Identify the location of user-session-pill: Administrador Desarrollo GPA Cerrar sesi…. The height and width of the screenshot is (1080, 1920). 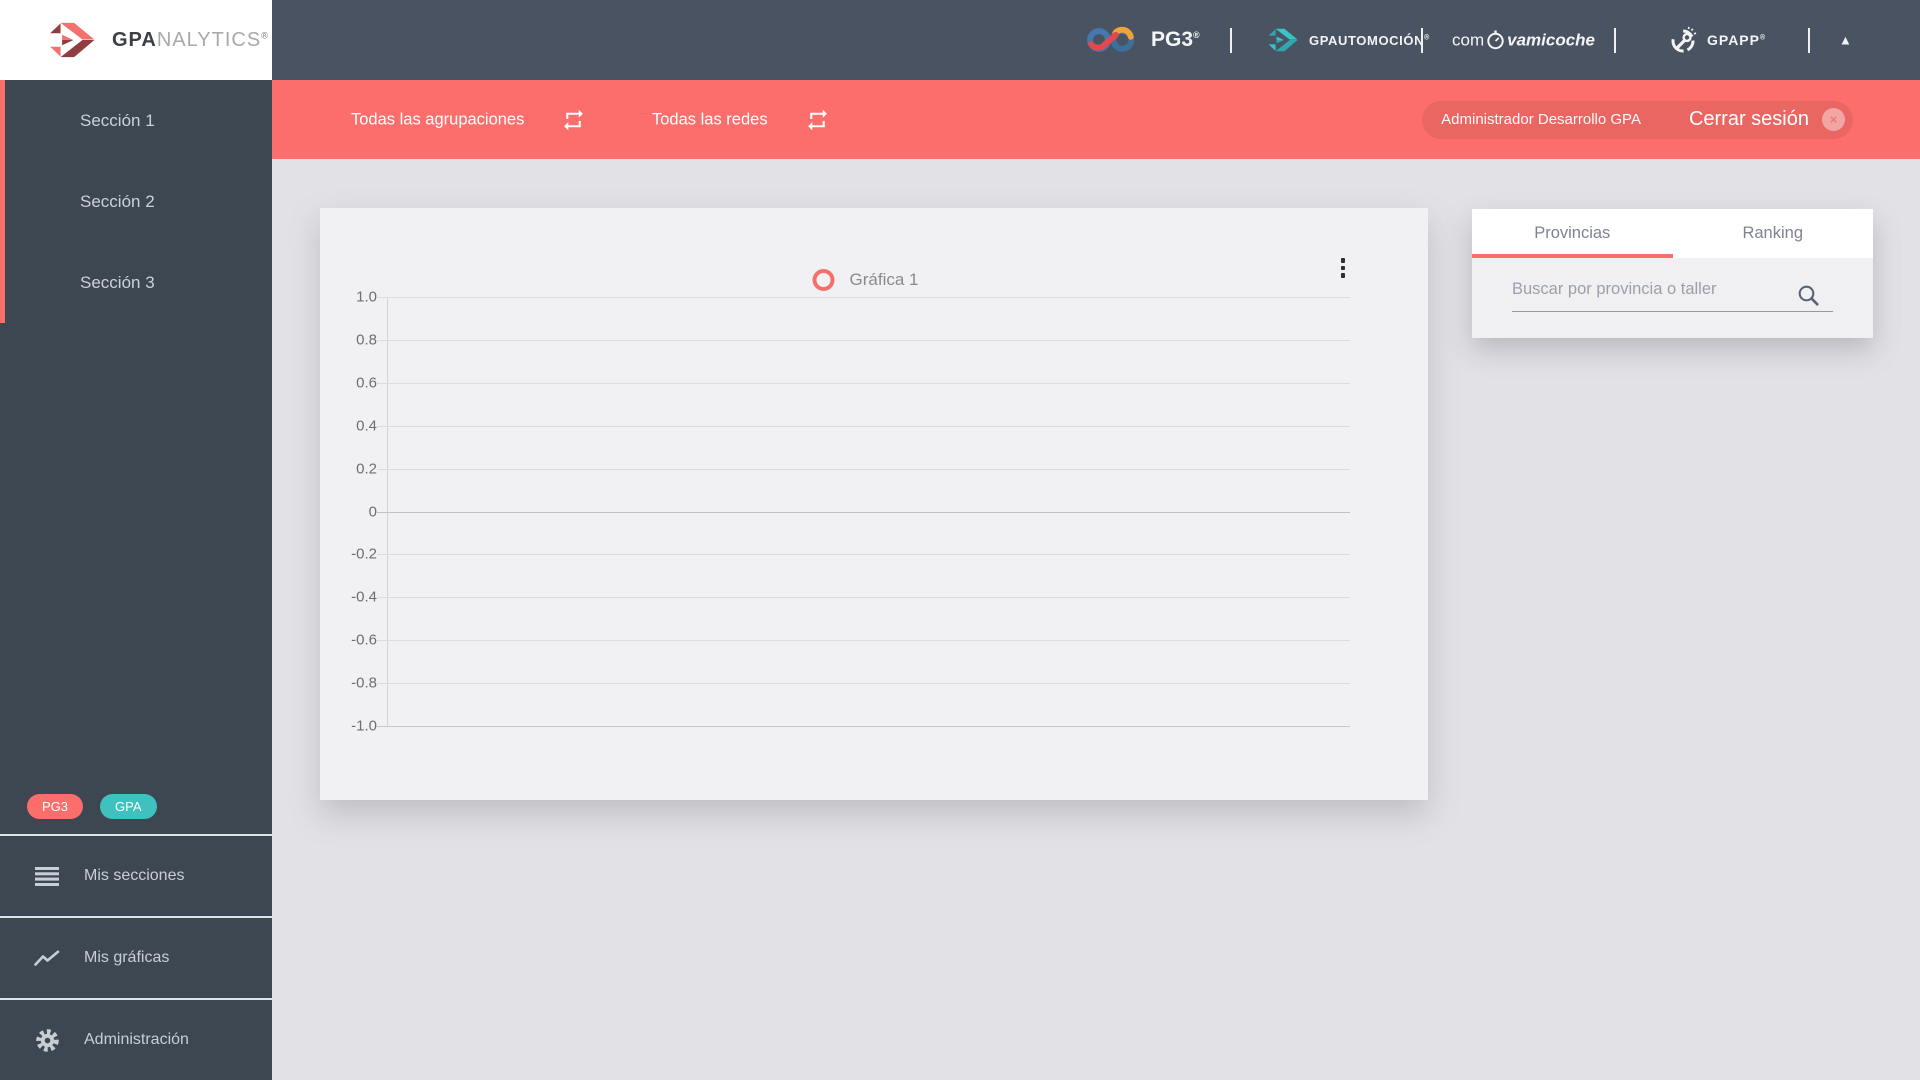
(1637, 119).